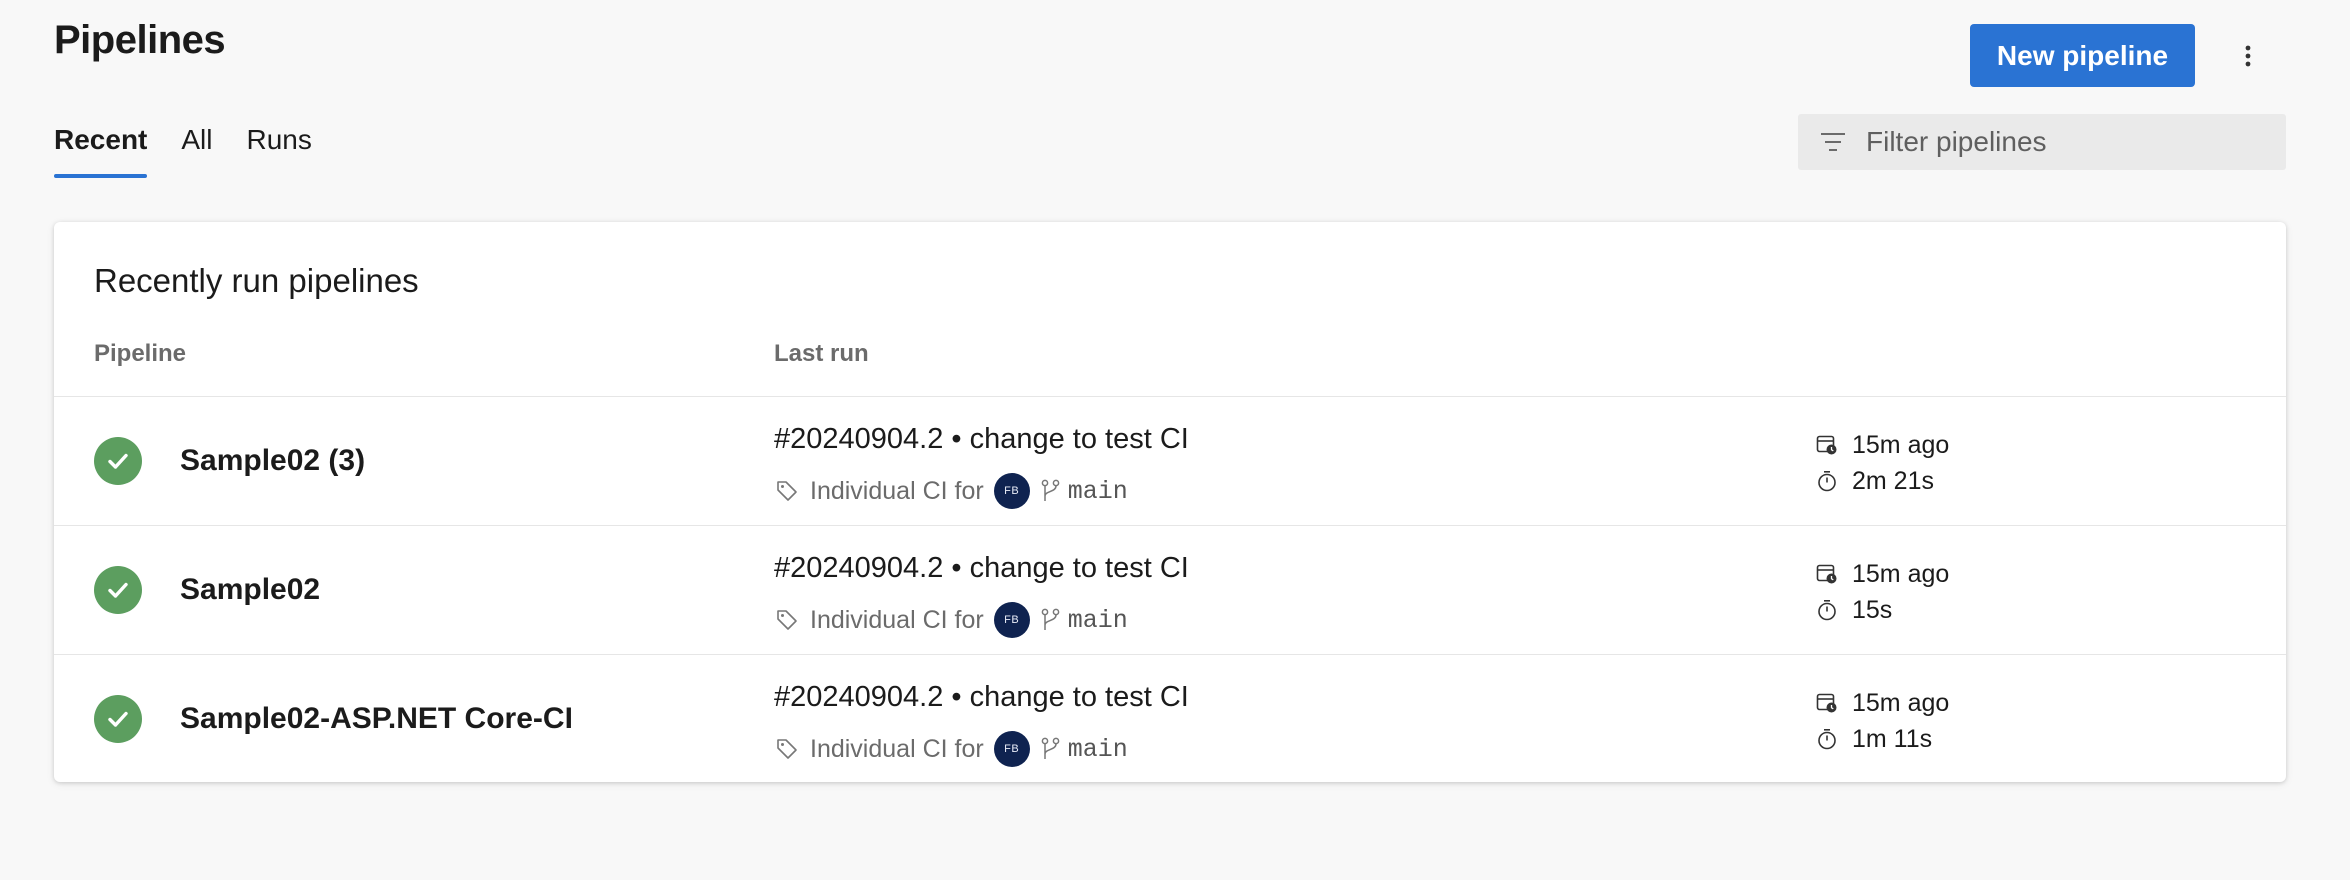 The width and height of the screenshot is (2350, 880). Describe the element at coordinates (250, 590) in the screenshot. I see `pipeline-name-link: Sample02` at that location.